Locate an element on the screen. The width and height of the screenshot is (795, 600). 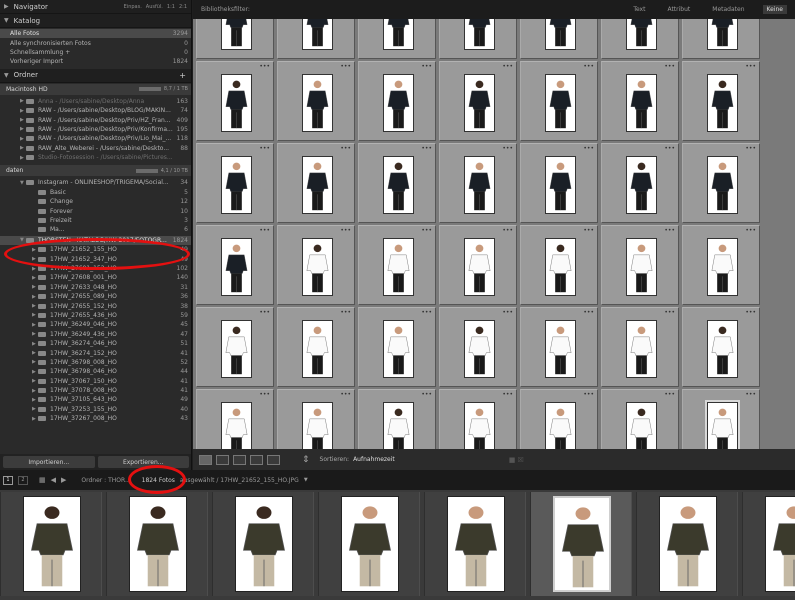
filter-tab: Text is located at coordinates (639, 9).